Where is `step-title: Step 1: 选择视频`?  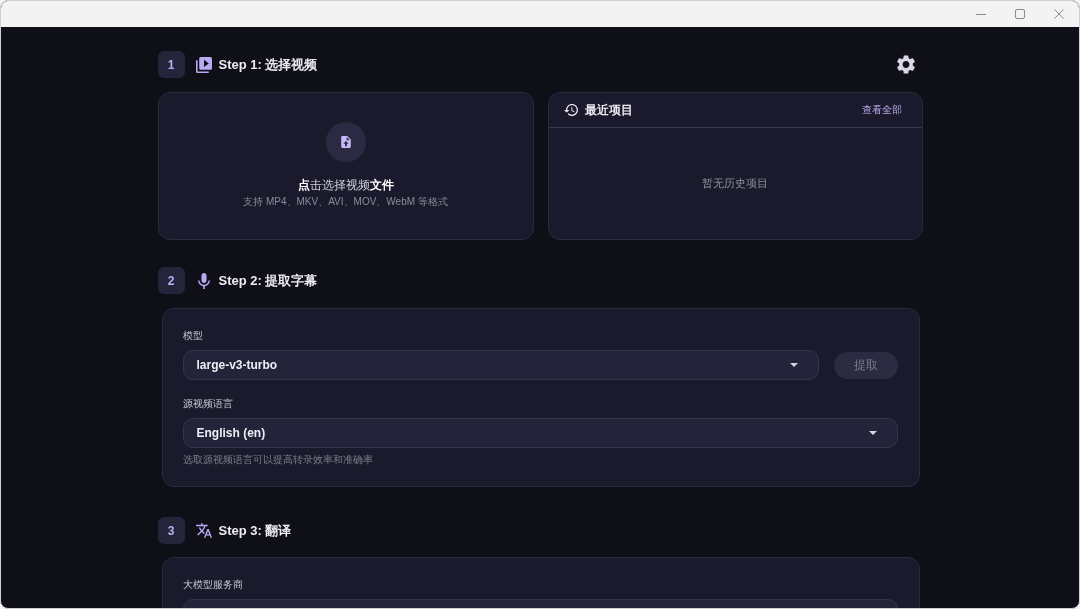
step-title: Step 1: 选择视频 is located at coordinates (268, 64).